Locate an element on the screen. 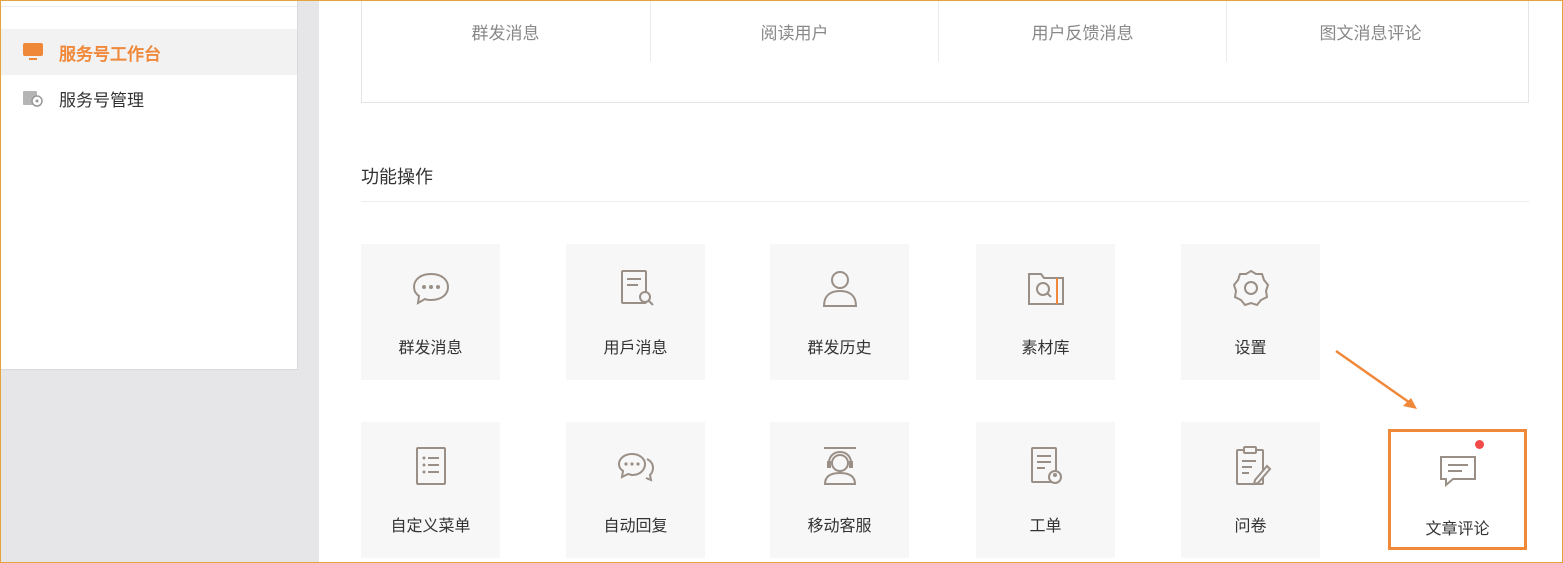  tile-label: 群发历史 is located at coordinates (839, 347).